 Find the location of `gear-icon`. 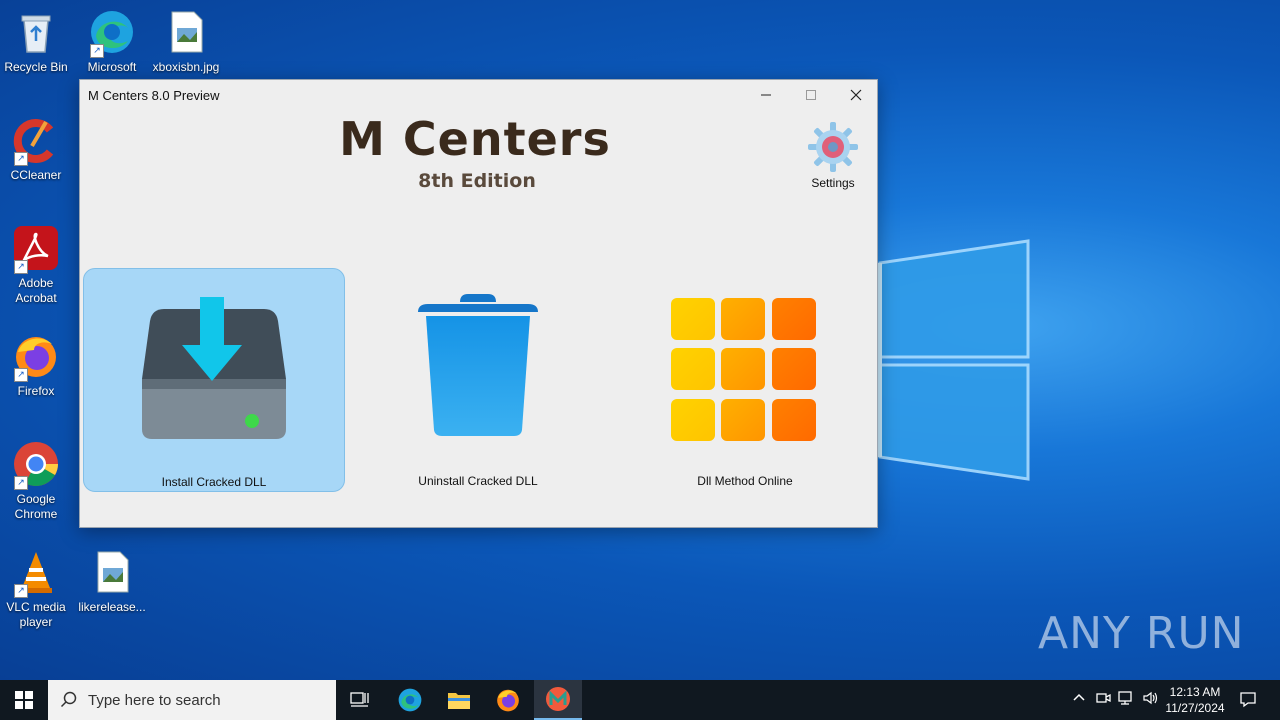

gear-icon is located at coordinates (833, 147).